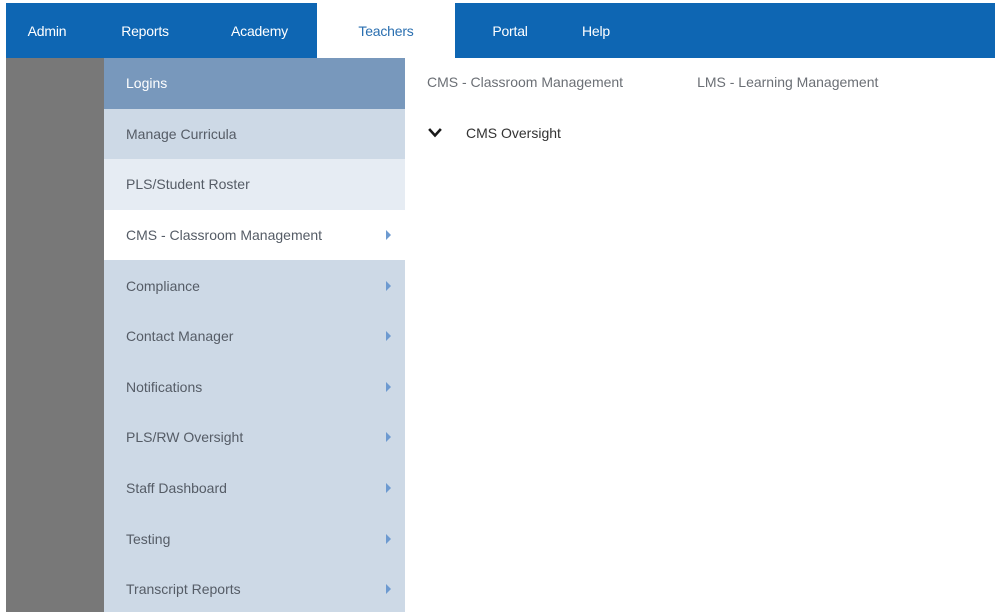 The image size is (995, 615). Describe the element at coordinates (181, 133) in the screenshot. I see `sidebar-item-label: Manage Curricula` at that location.